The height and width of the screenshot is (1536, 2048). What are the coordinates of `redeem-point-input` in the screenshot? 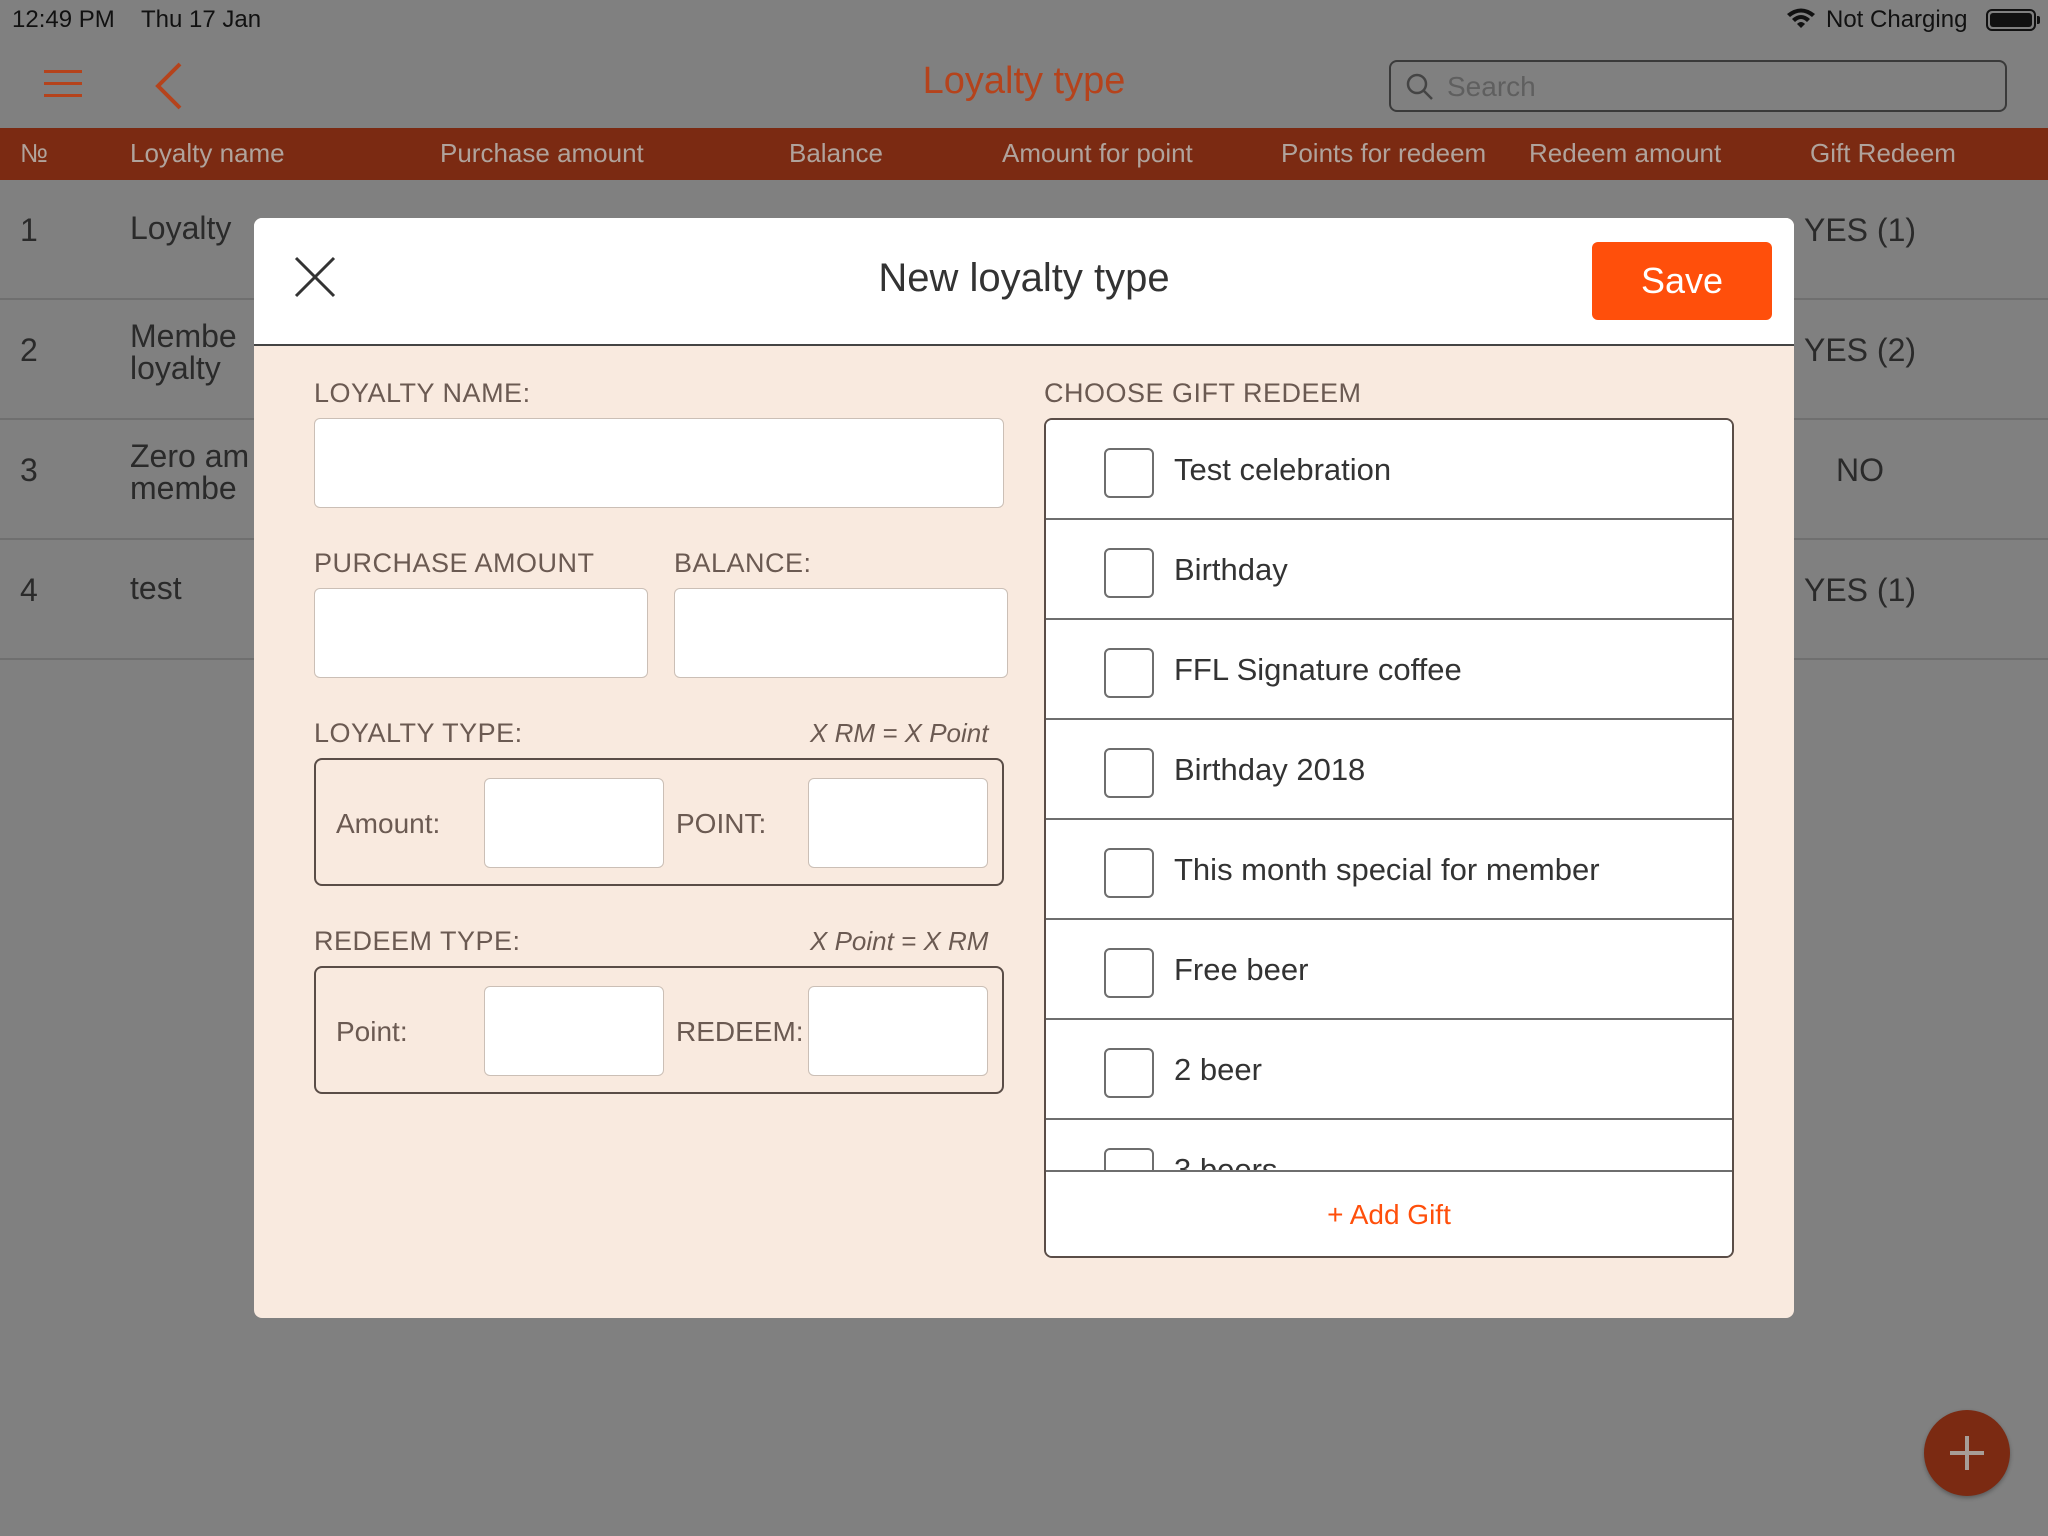 It's located at (574, 1031).